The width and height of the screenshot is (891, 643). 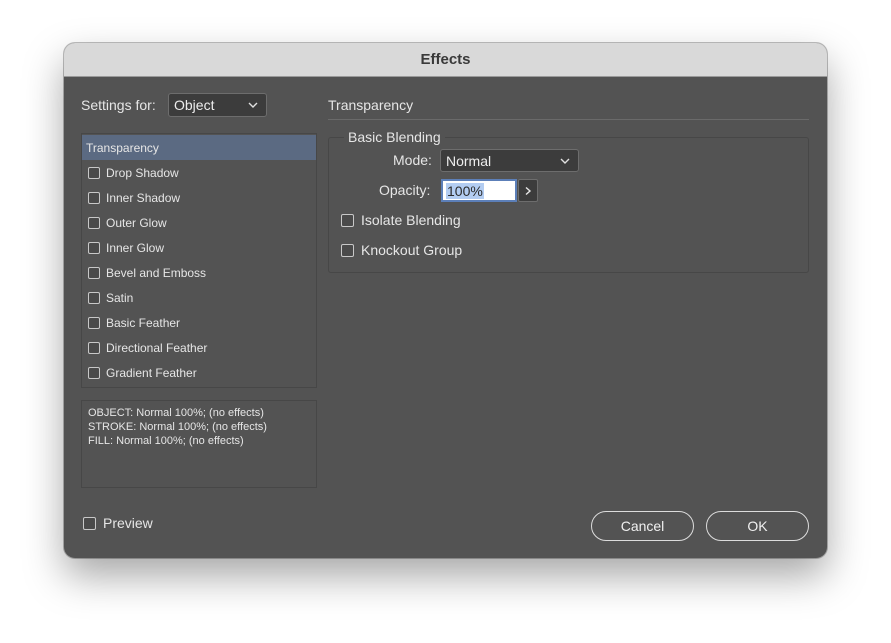 I want to click on effect-item-outer-glow: Outer Glow, so click(x=199, y=222).